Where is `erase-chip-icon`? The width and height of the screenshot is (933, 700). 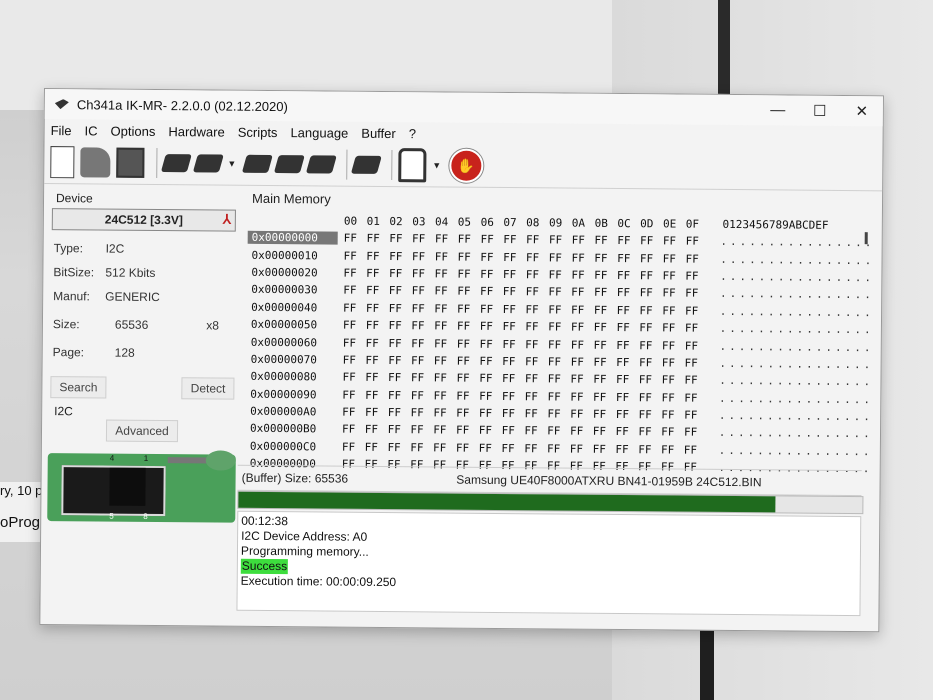 erase-chip-icon is located at coordinates (257, 163).